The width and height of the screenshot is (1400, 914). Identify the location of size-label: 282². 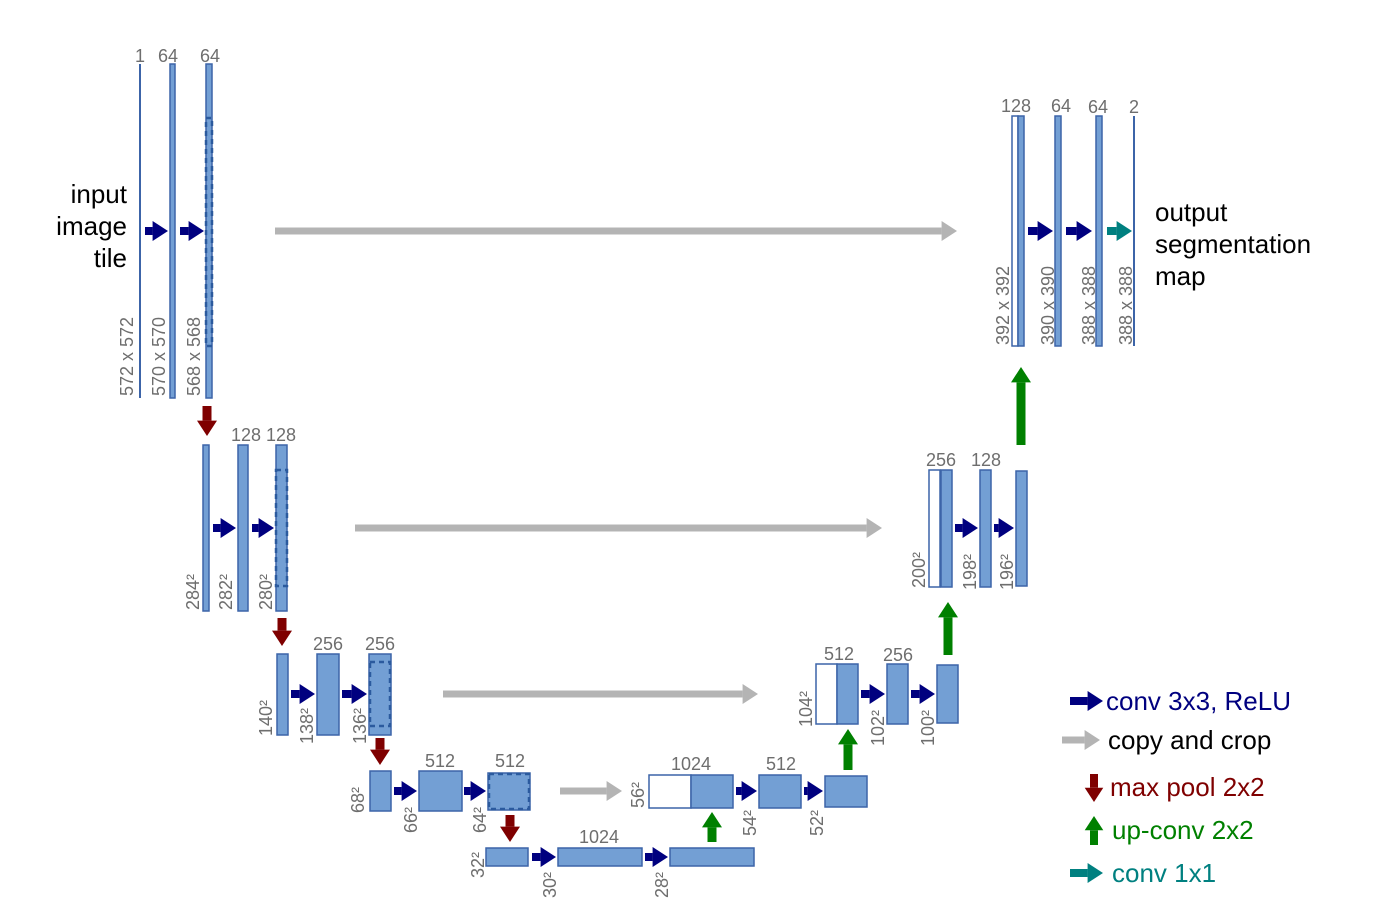
(226, 592).